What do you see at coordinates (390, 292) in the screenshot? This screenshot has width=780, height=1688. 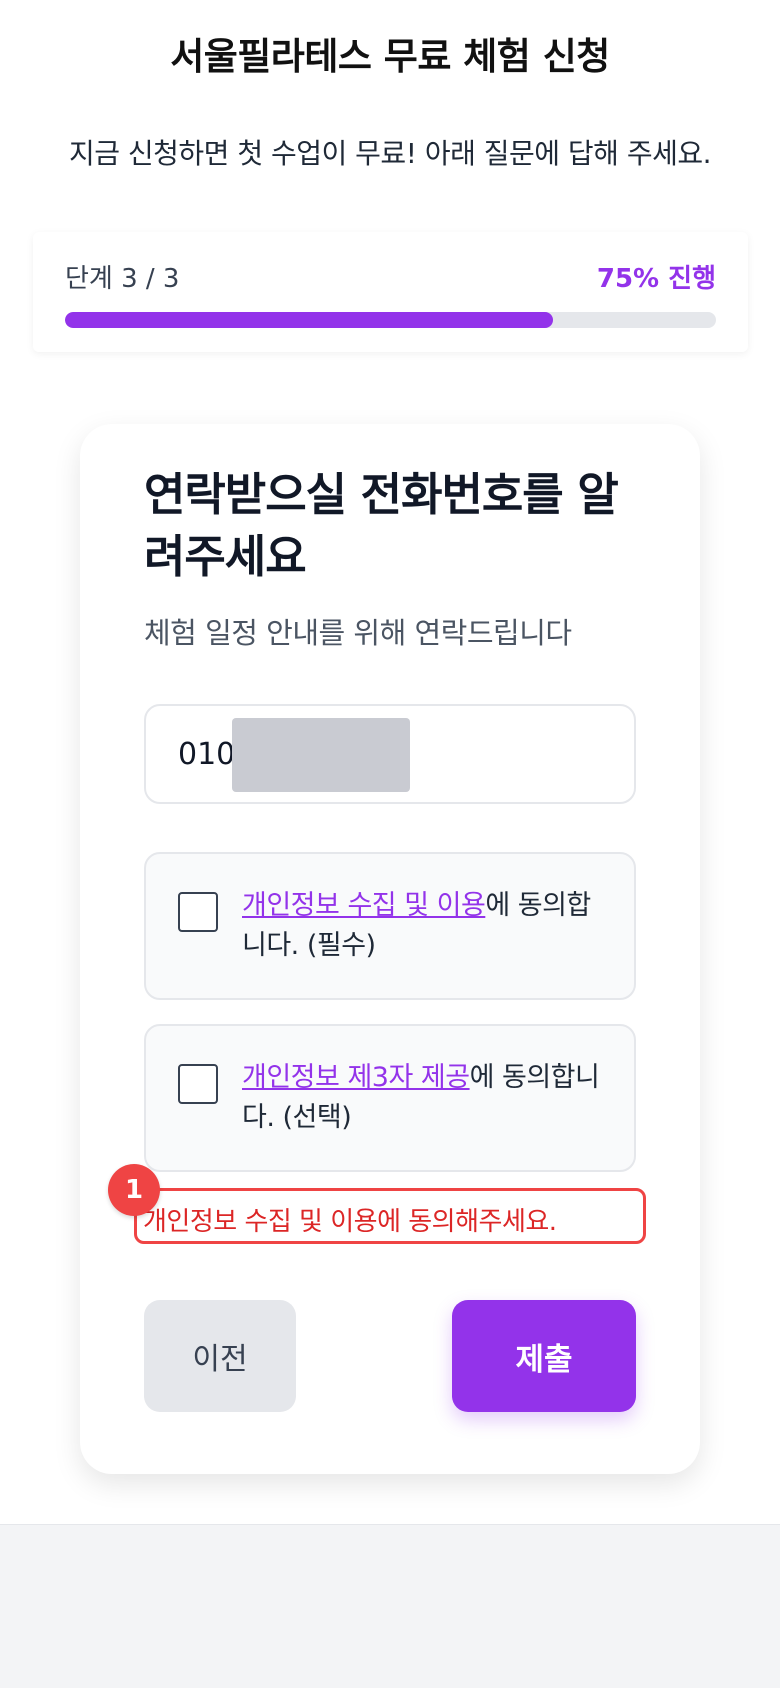 I see `progress-card: 단계 3 / 3 75% 진행` at bounding box center [390, 292].